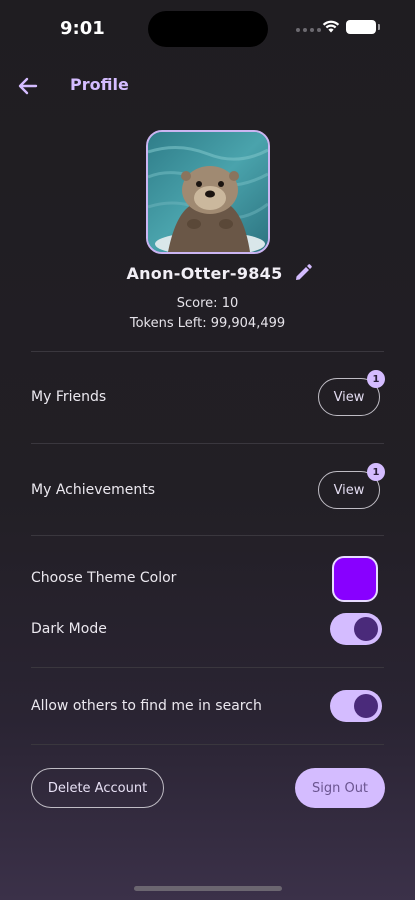  I want to click on header: Profile, so click(207, 85).